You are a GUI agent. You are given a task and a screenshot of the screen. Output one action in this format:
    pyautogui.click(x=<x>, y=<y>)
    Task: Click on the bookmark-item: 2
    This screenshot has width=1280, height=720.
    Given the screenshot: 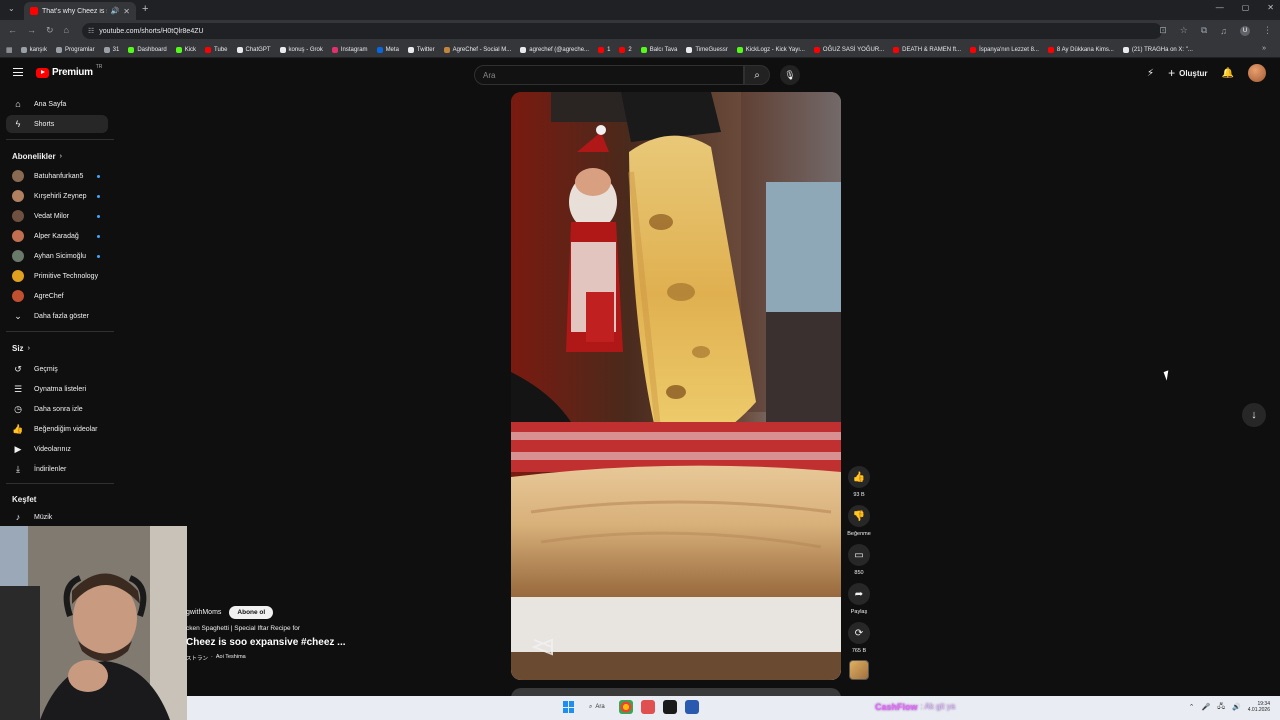 What is the action you would take?
    pyautogui.click(x=625, y=49)
    